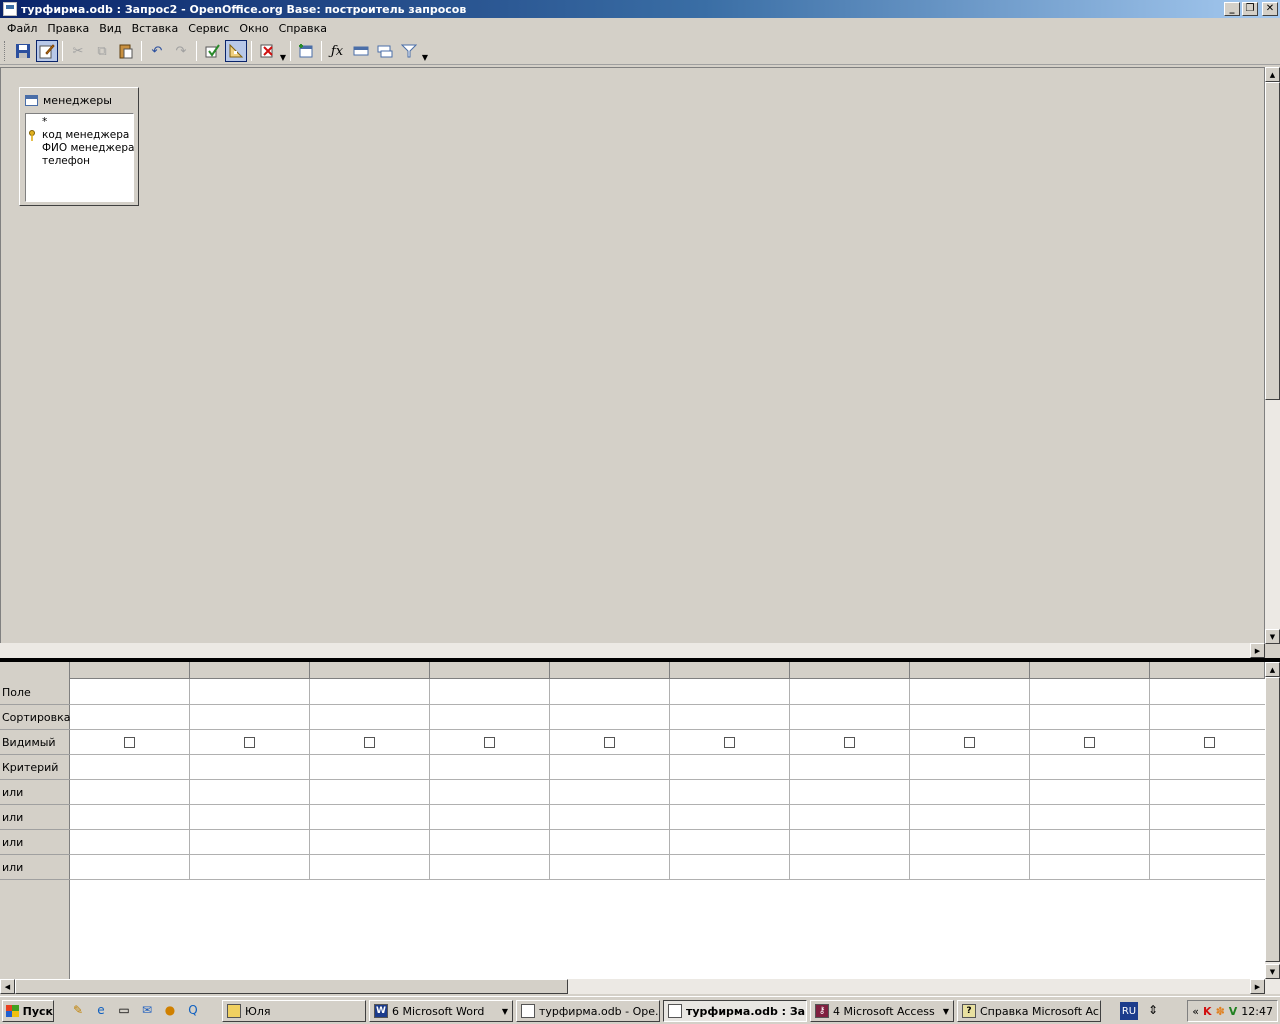 This screenshot has height=1024, width=1280. I want to click on field-list: * код менеджера ФИО менеджера телефон, so click(79, 157).